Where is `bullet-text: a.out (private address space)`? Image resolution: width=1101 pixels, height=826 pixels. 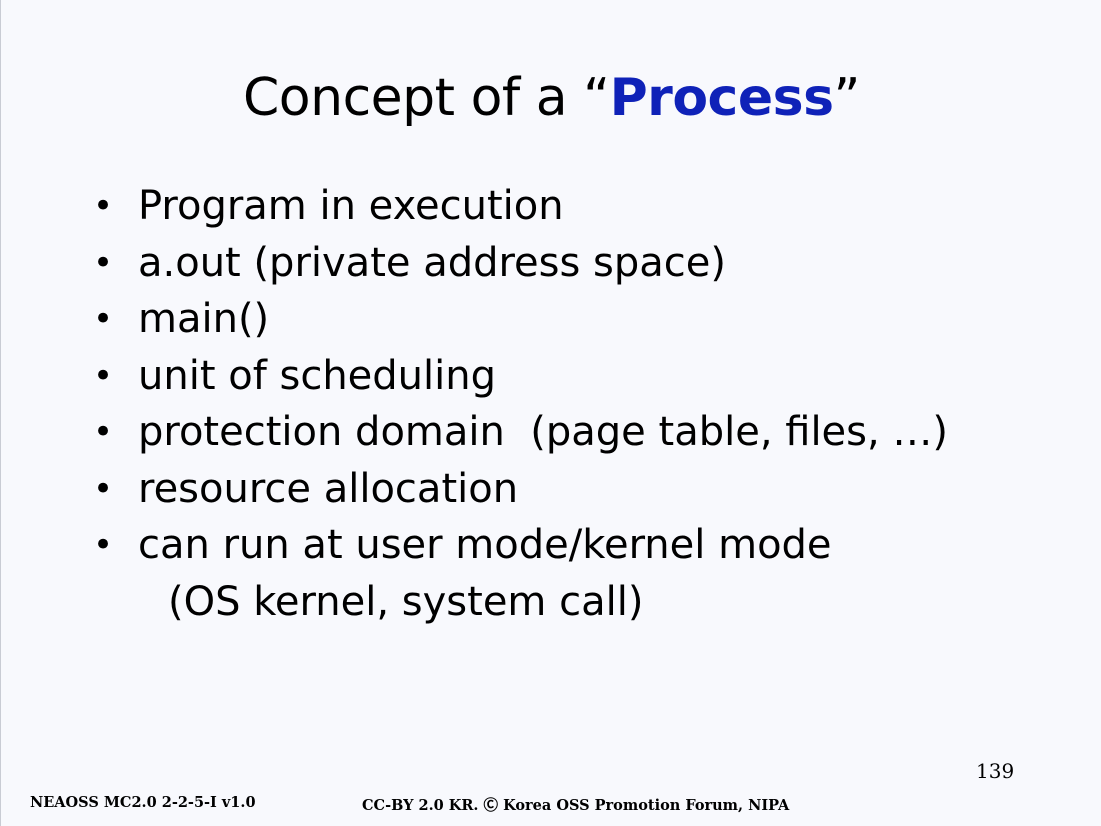
bullet-text: a.out (private address space) is located at coordinates (432, 262).